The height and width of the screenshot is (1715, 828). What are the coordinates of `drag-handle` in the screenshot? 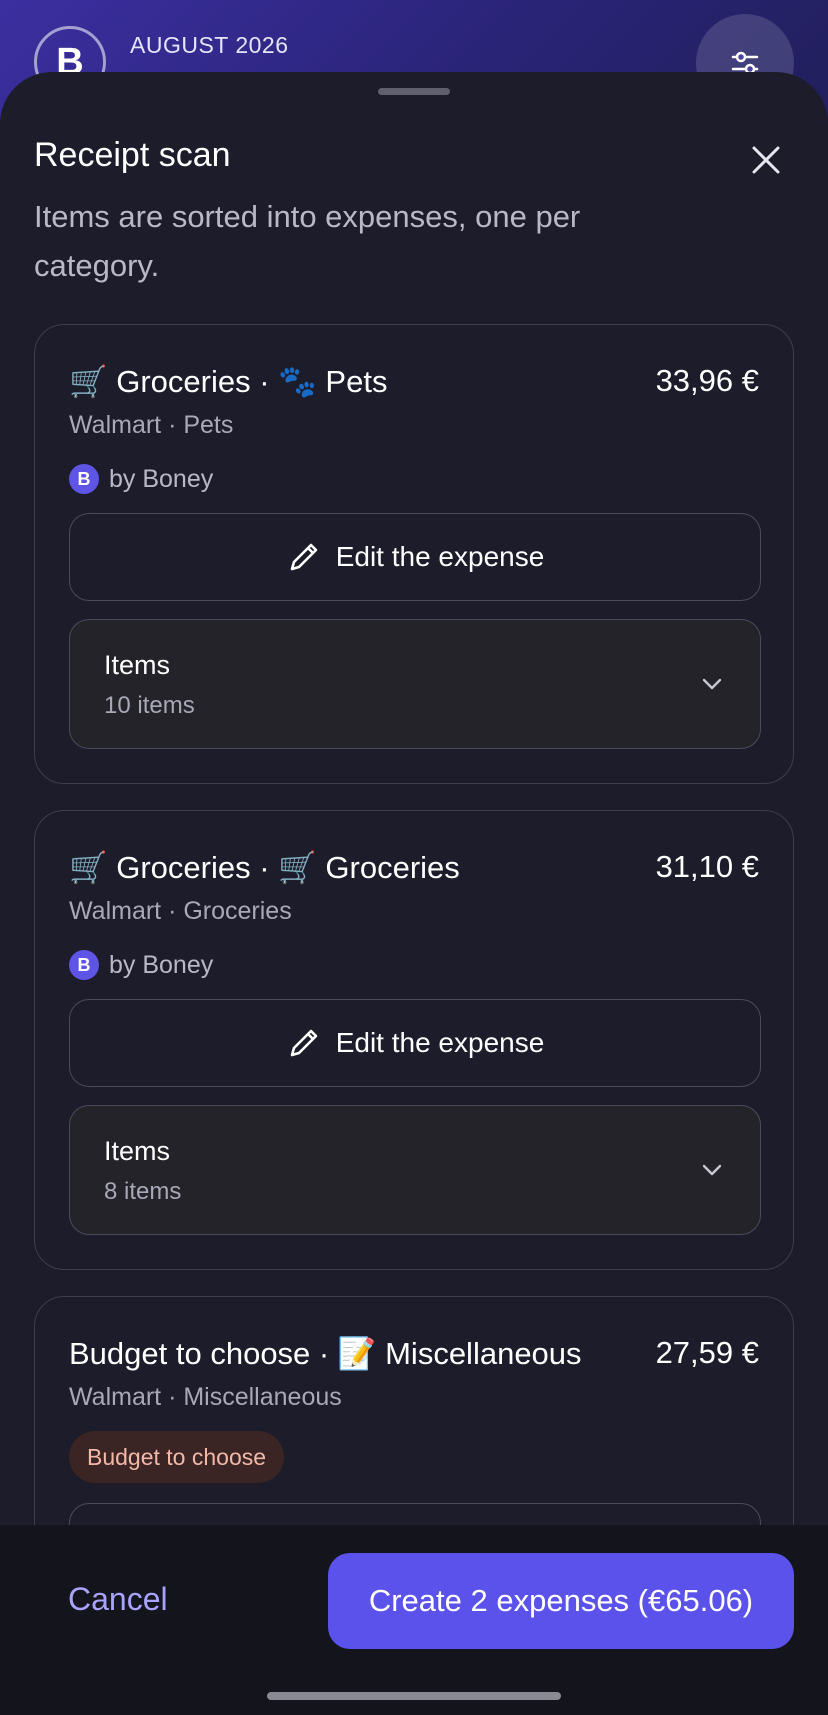 It's located at (414, 91).